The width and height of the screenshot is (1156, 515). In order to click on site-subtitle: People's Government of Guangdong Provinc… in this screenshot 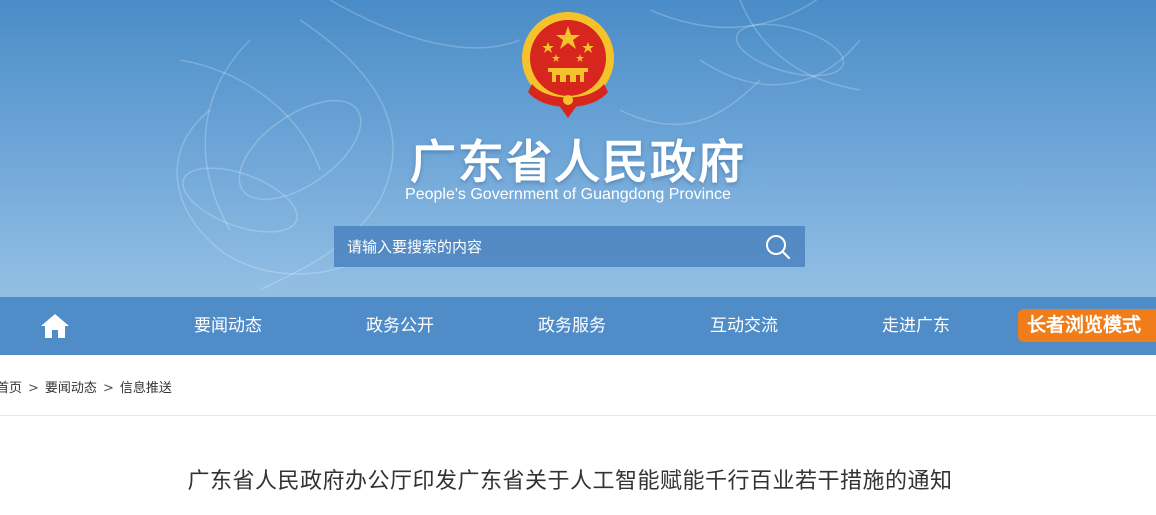, I will do `click(568, 194)`.